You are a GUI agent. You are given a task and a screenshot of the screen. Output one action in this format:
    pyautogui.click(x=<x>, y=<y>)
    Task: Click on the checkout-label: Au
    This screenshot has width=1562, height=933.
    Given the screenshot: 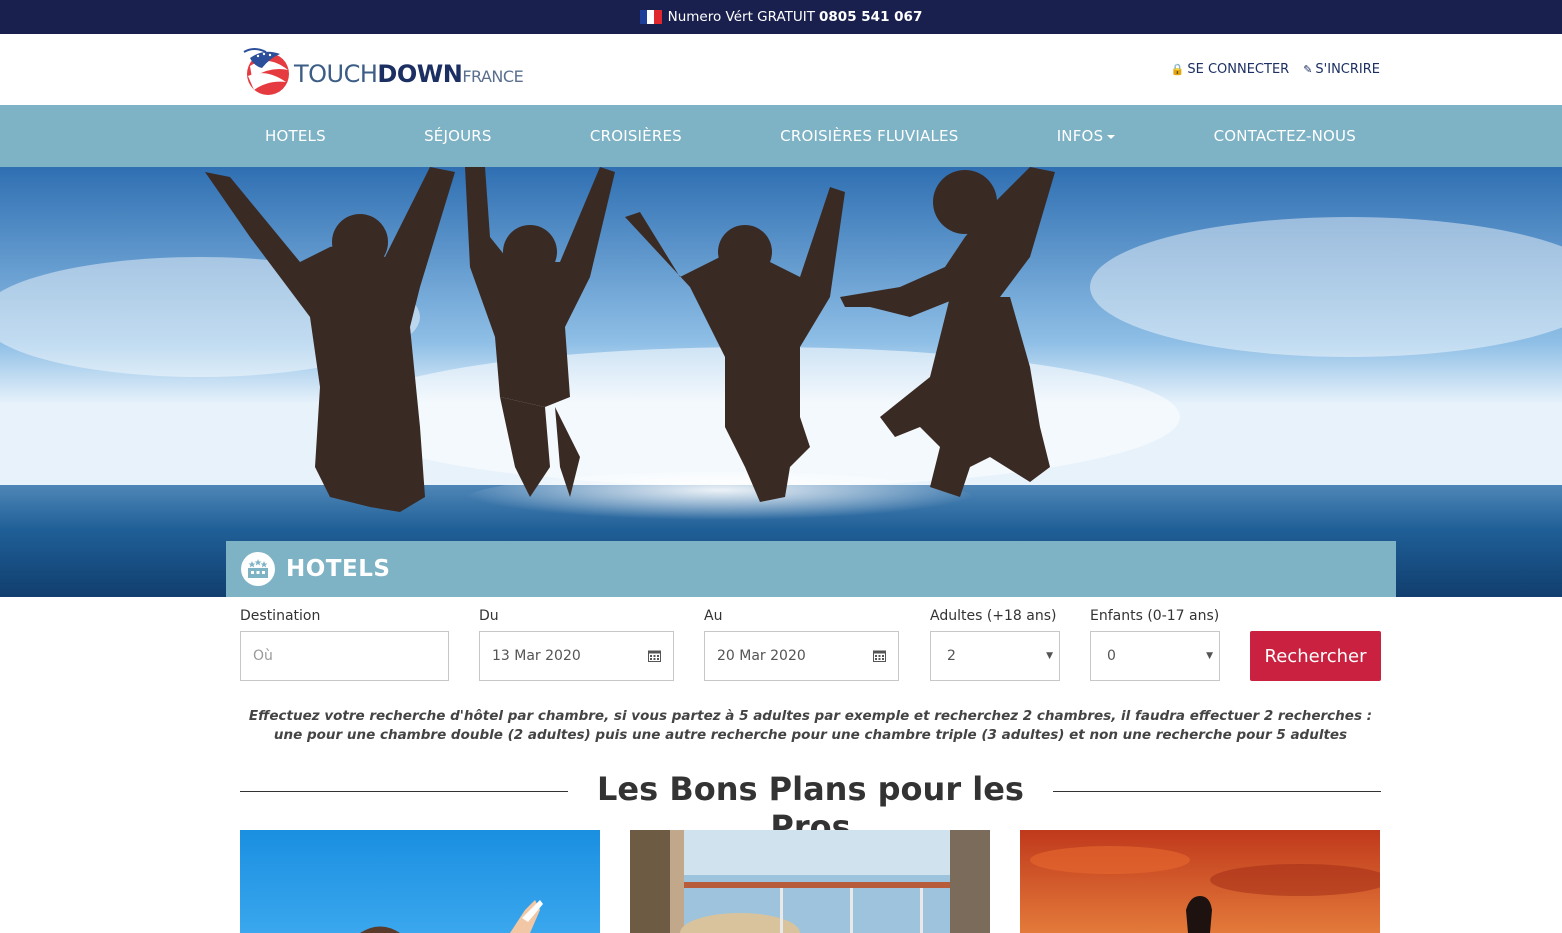 What is the action you would take?
    pyautogui.click(x=713, y=616)
    